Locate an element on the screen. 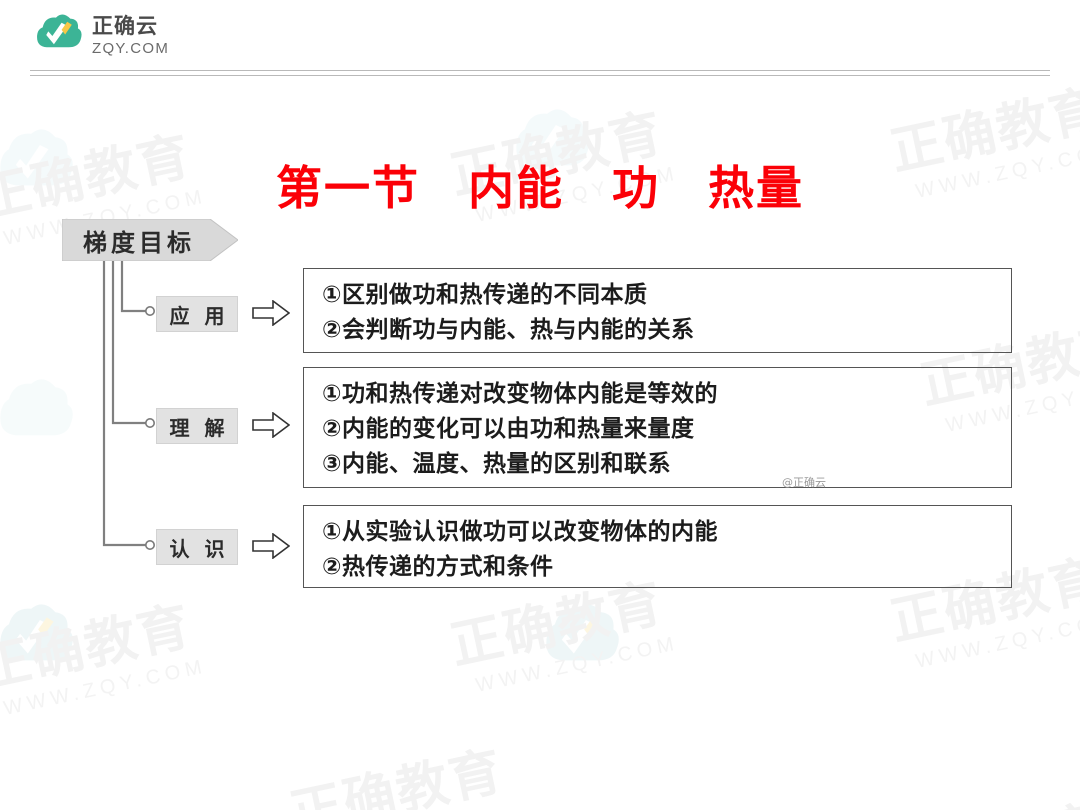  page-header: 正确云 ZQY.COM is located at coordinates (540, 39).